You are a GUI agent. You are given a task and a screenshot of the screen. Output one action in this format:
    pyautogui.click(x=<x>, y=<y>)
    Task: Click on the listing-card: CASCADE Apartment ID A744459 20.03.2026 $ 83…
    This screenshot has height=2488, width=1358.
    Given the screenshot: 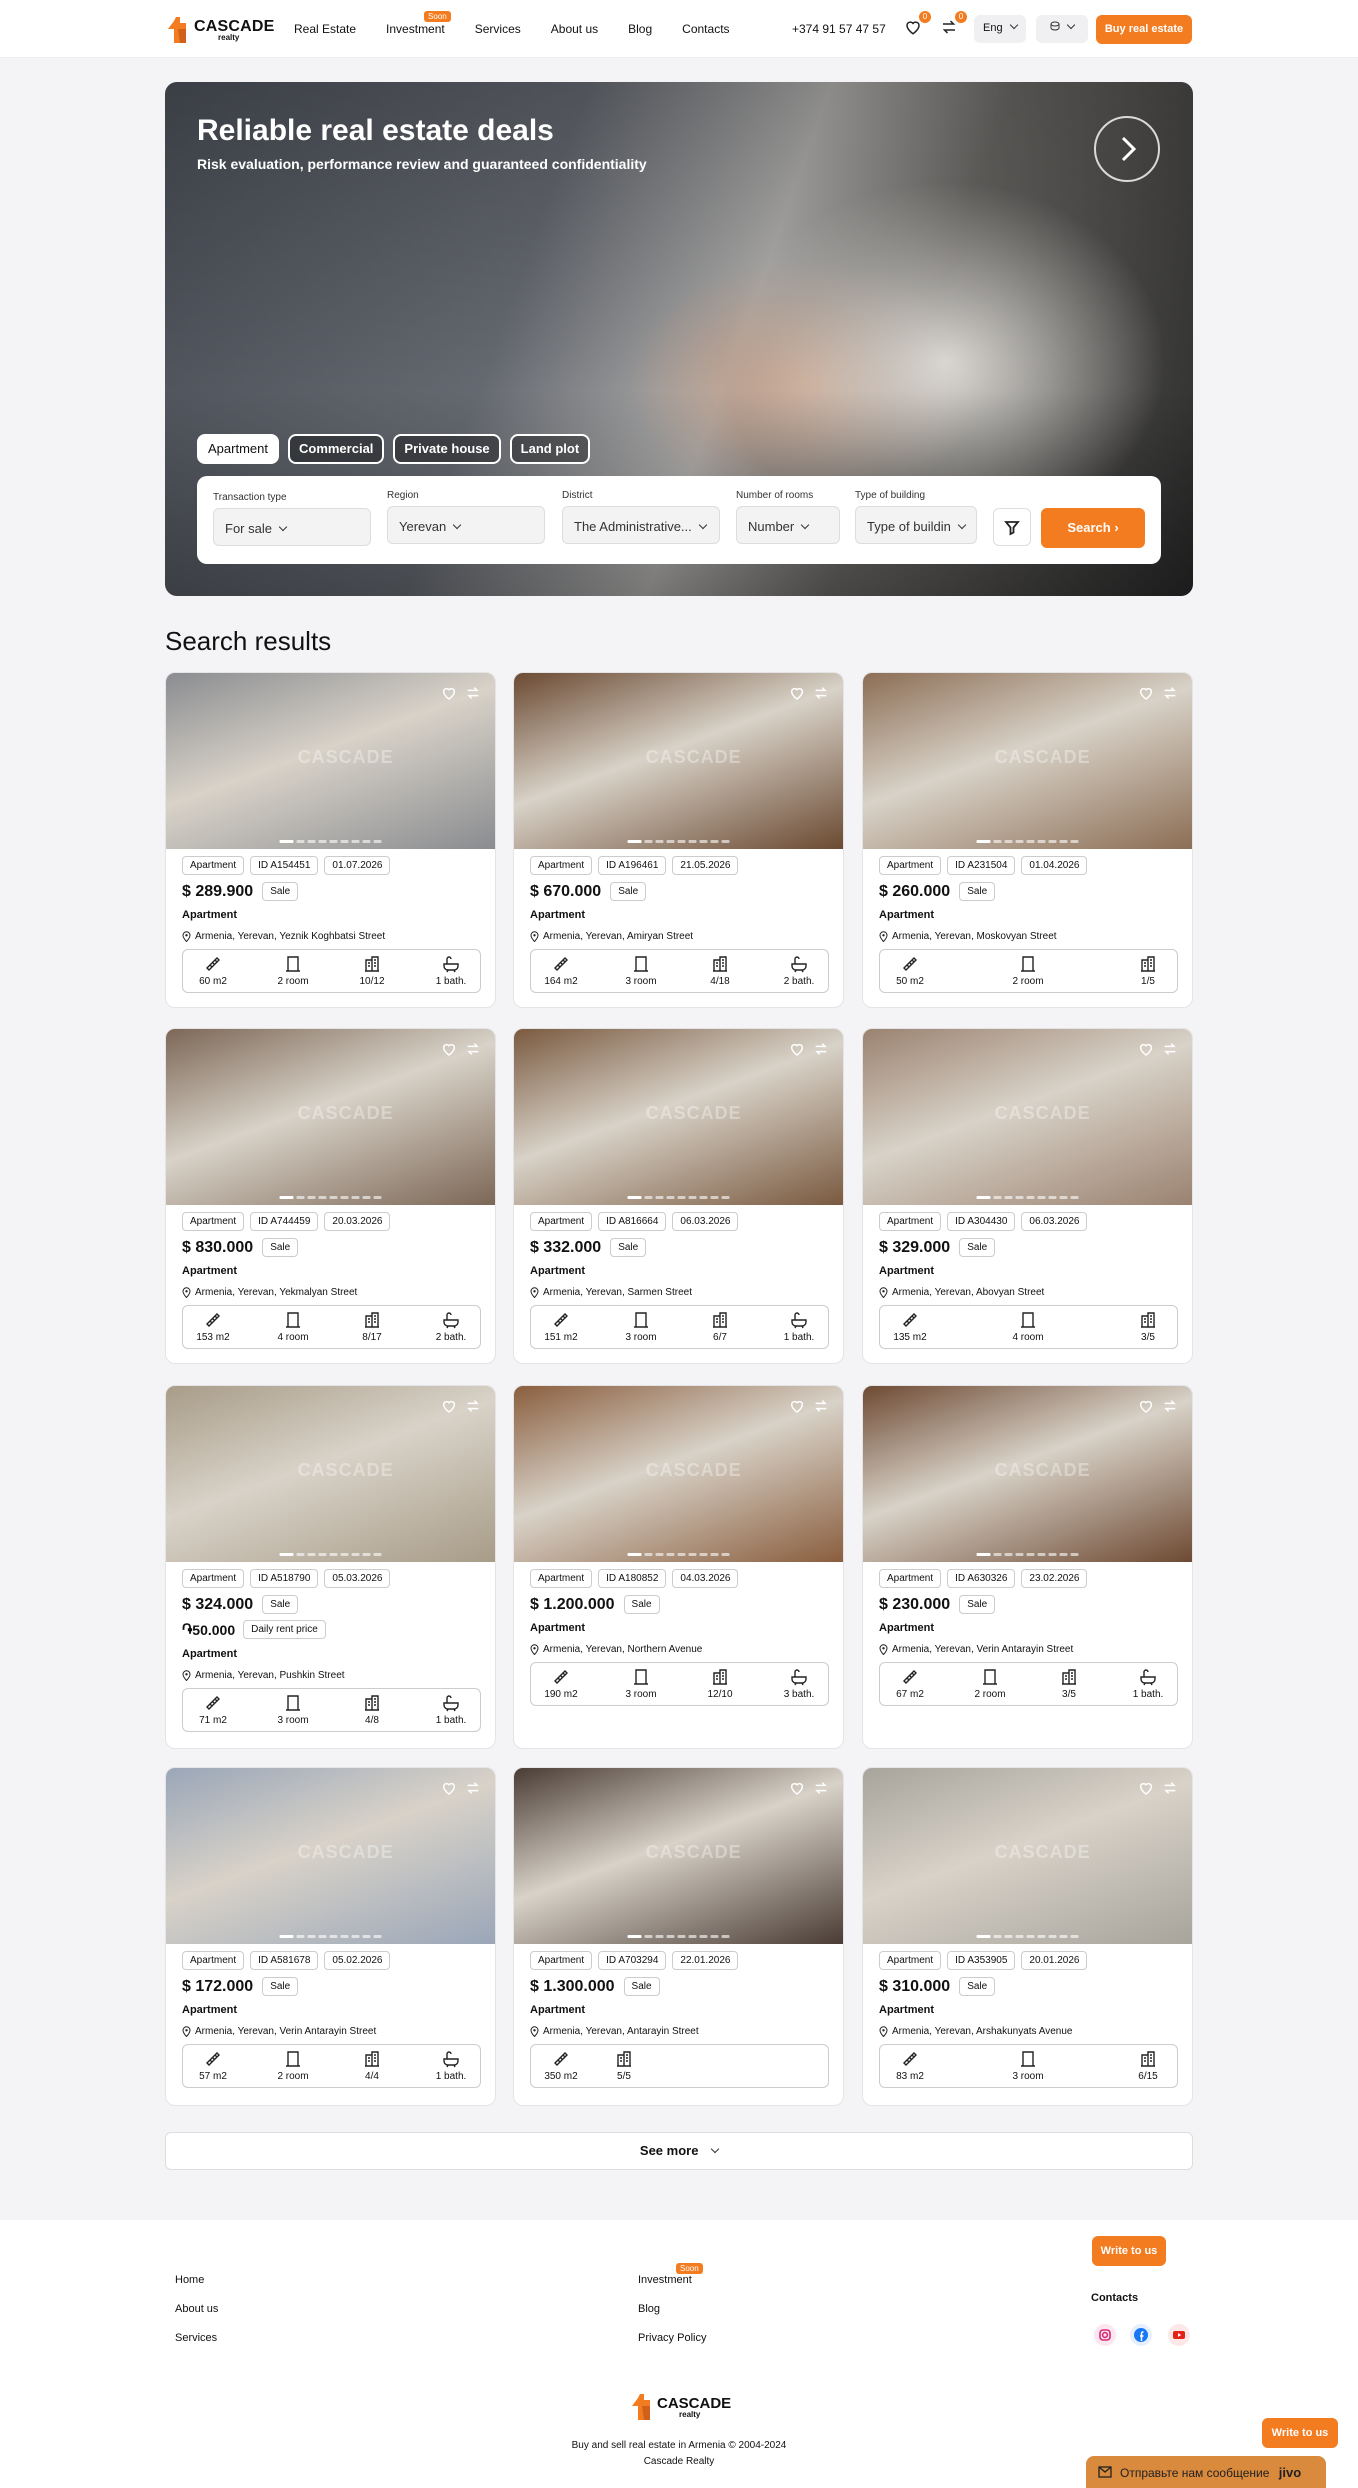 What is the action you would take?
    pyautogui.click(x=330, y=1196)
    